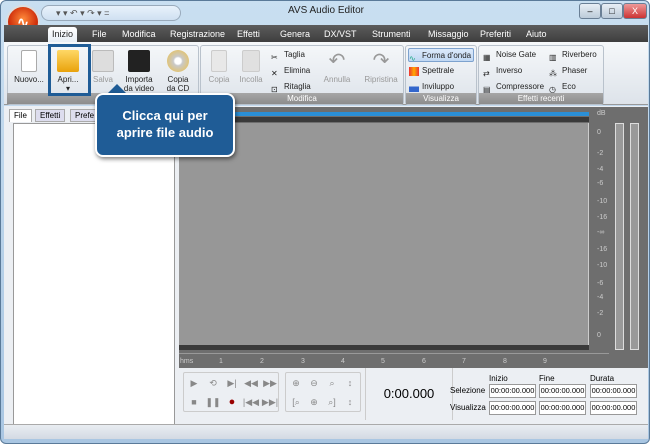  Describe the element at coordinates (568, 71) in the screenshot. I see `phaser-button: ⁂ Phaser` at that location.